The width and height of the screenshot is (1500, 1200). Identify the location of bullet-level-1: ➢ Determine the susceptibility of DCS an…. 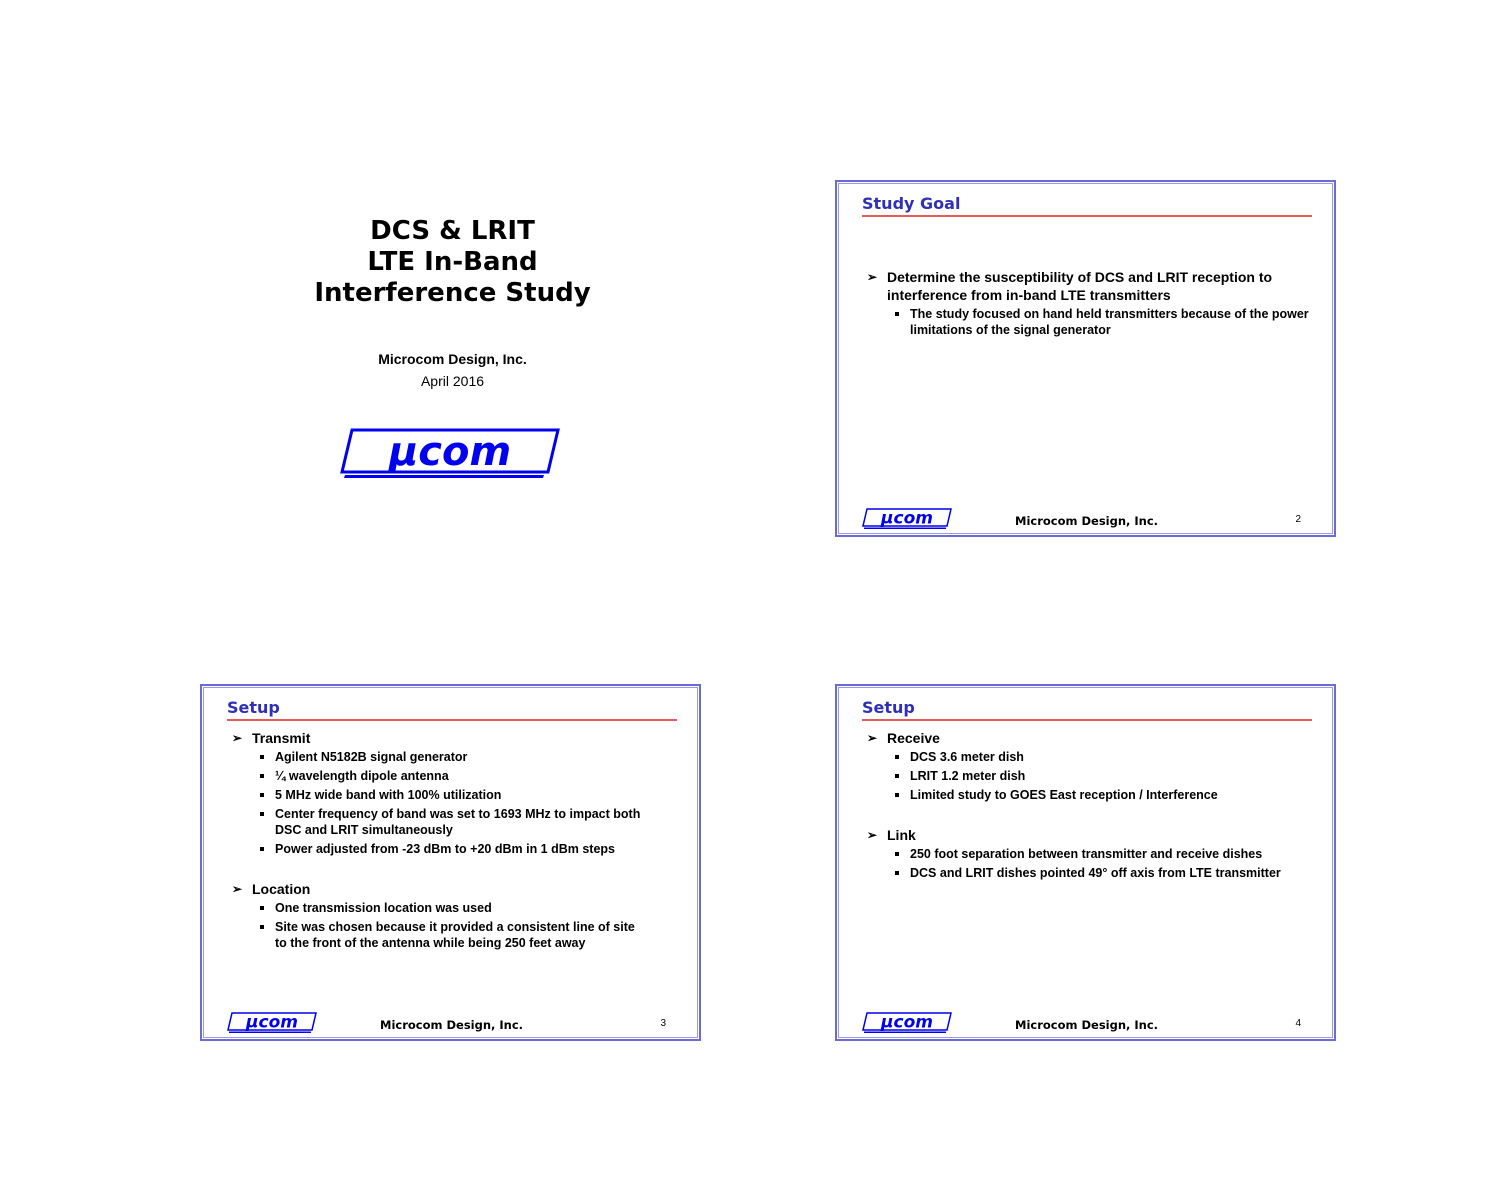
(1070, 286).